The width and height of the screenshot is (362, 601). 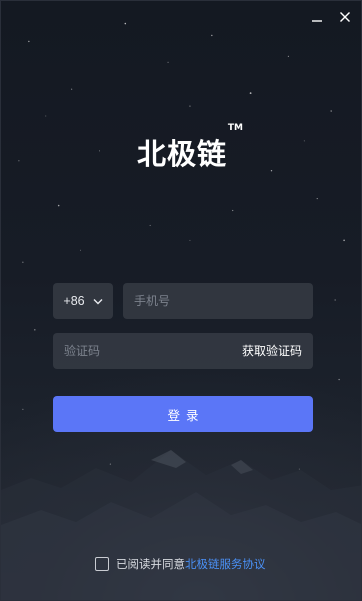 What do you see at coordinates (235, 128) in the screenshot?
I see `trademark-mark: TM` at bounding box center [235, 128].